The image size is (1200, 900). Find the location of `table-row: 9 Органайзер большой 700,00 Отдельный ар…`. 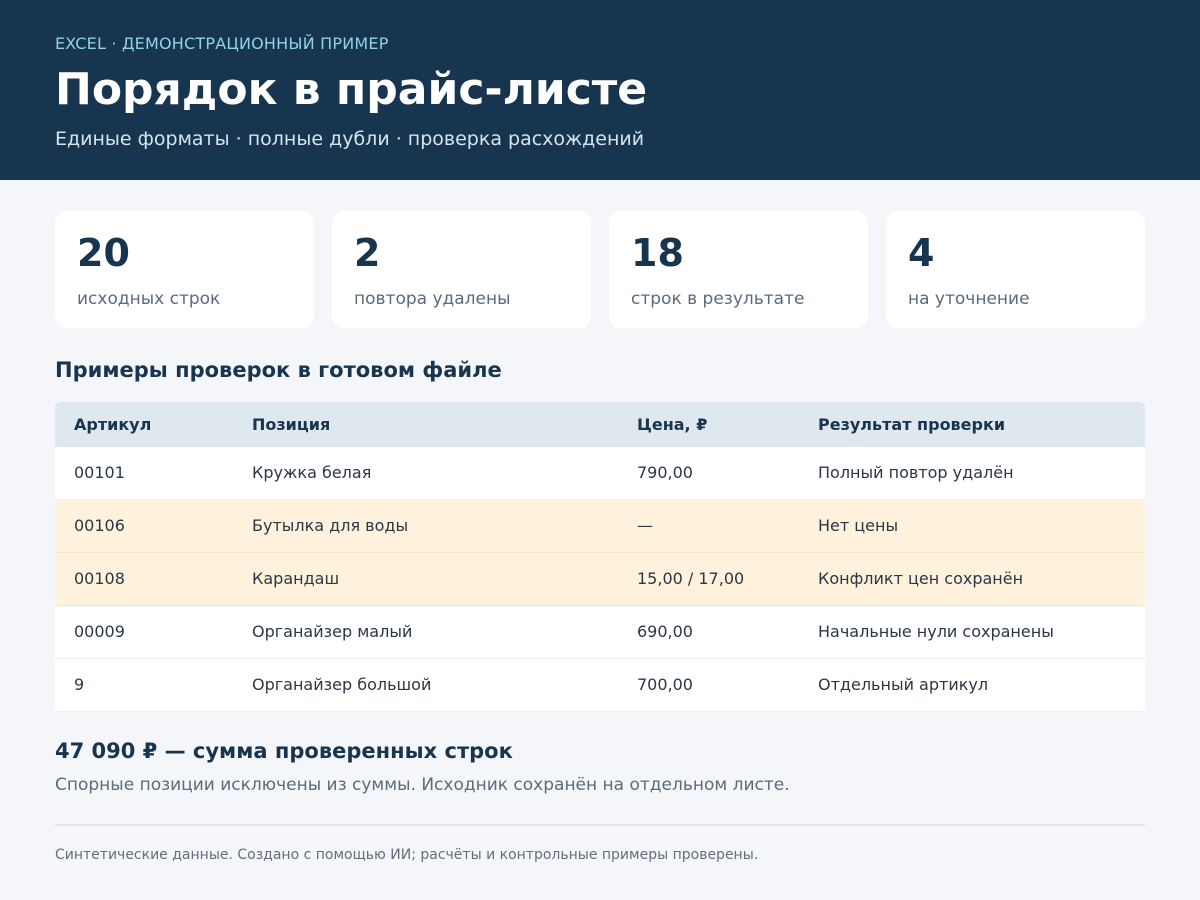

table-row: 9 Органайзер большой 700,00 Отдельный ар… is located at coordinates (600, 685).